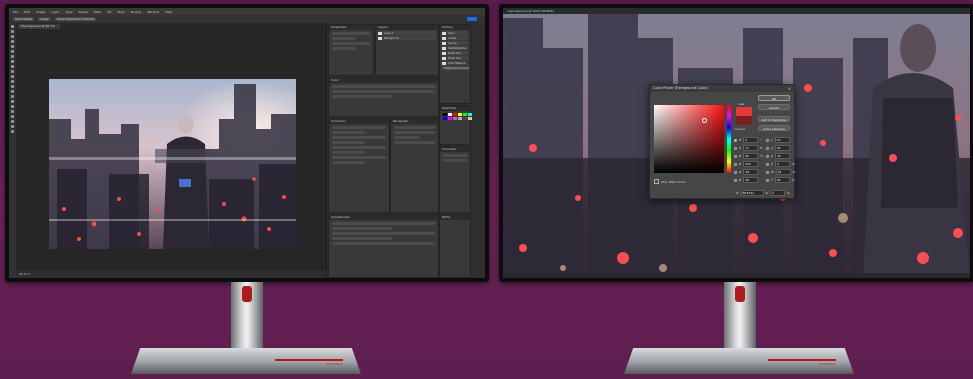 This screenshot has height=379, width=973. I want to click on radio-h, so click(735, 140).